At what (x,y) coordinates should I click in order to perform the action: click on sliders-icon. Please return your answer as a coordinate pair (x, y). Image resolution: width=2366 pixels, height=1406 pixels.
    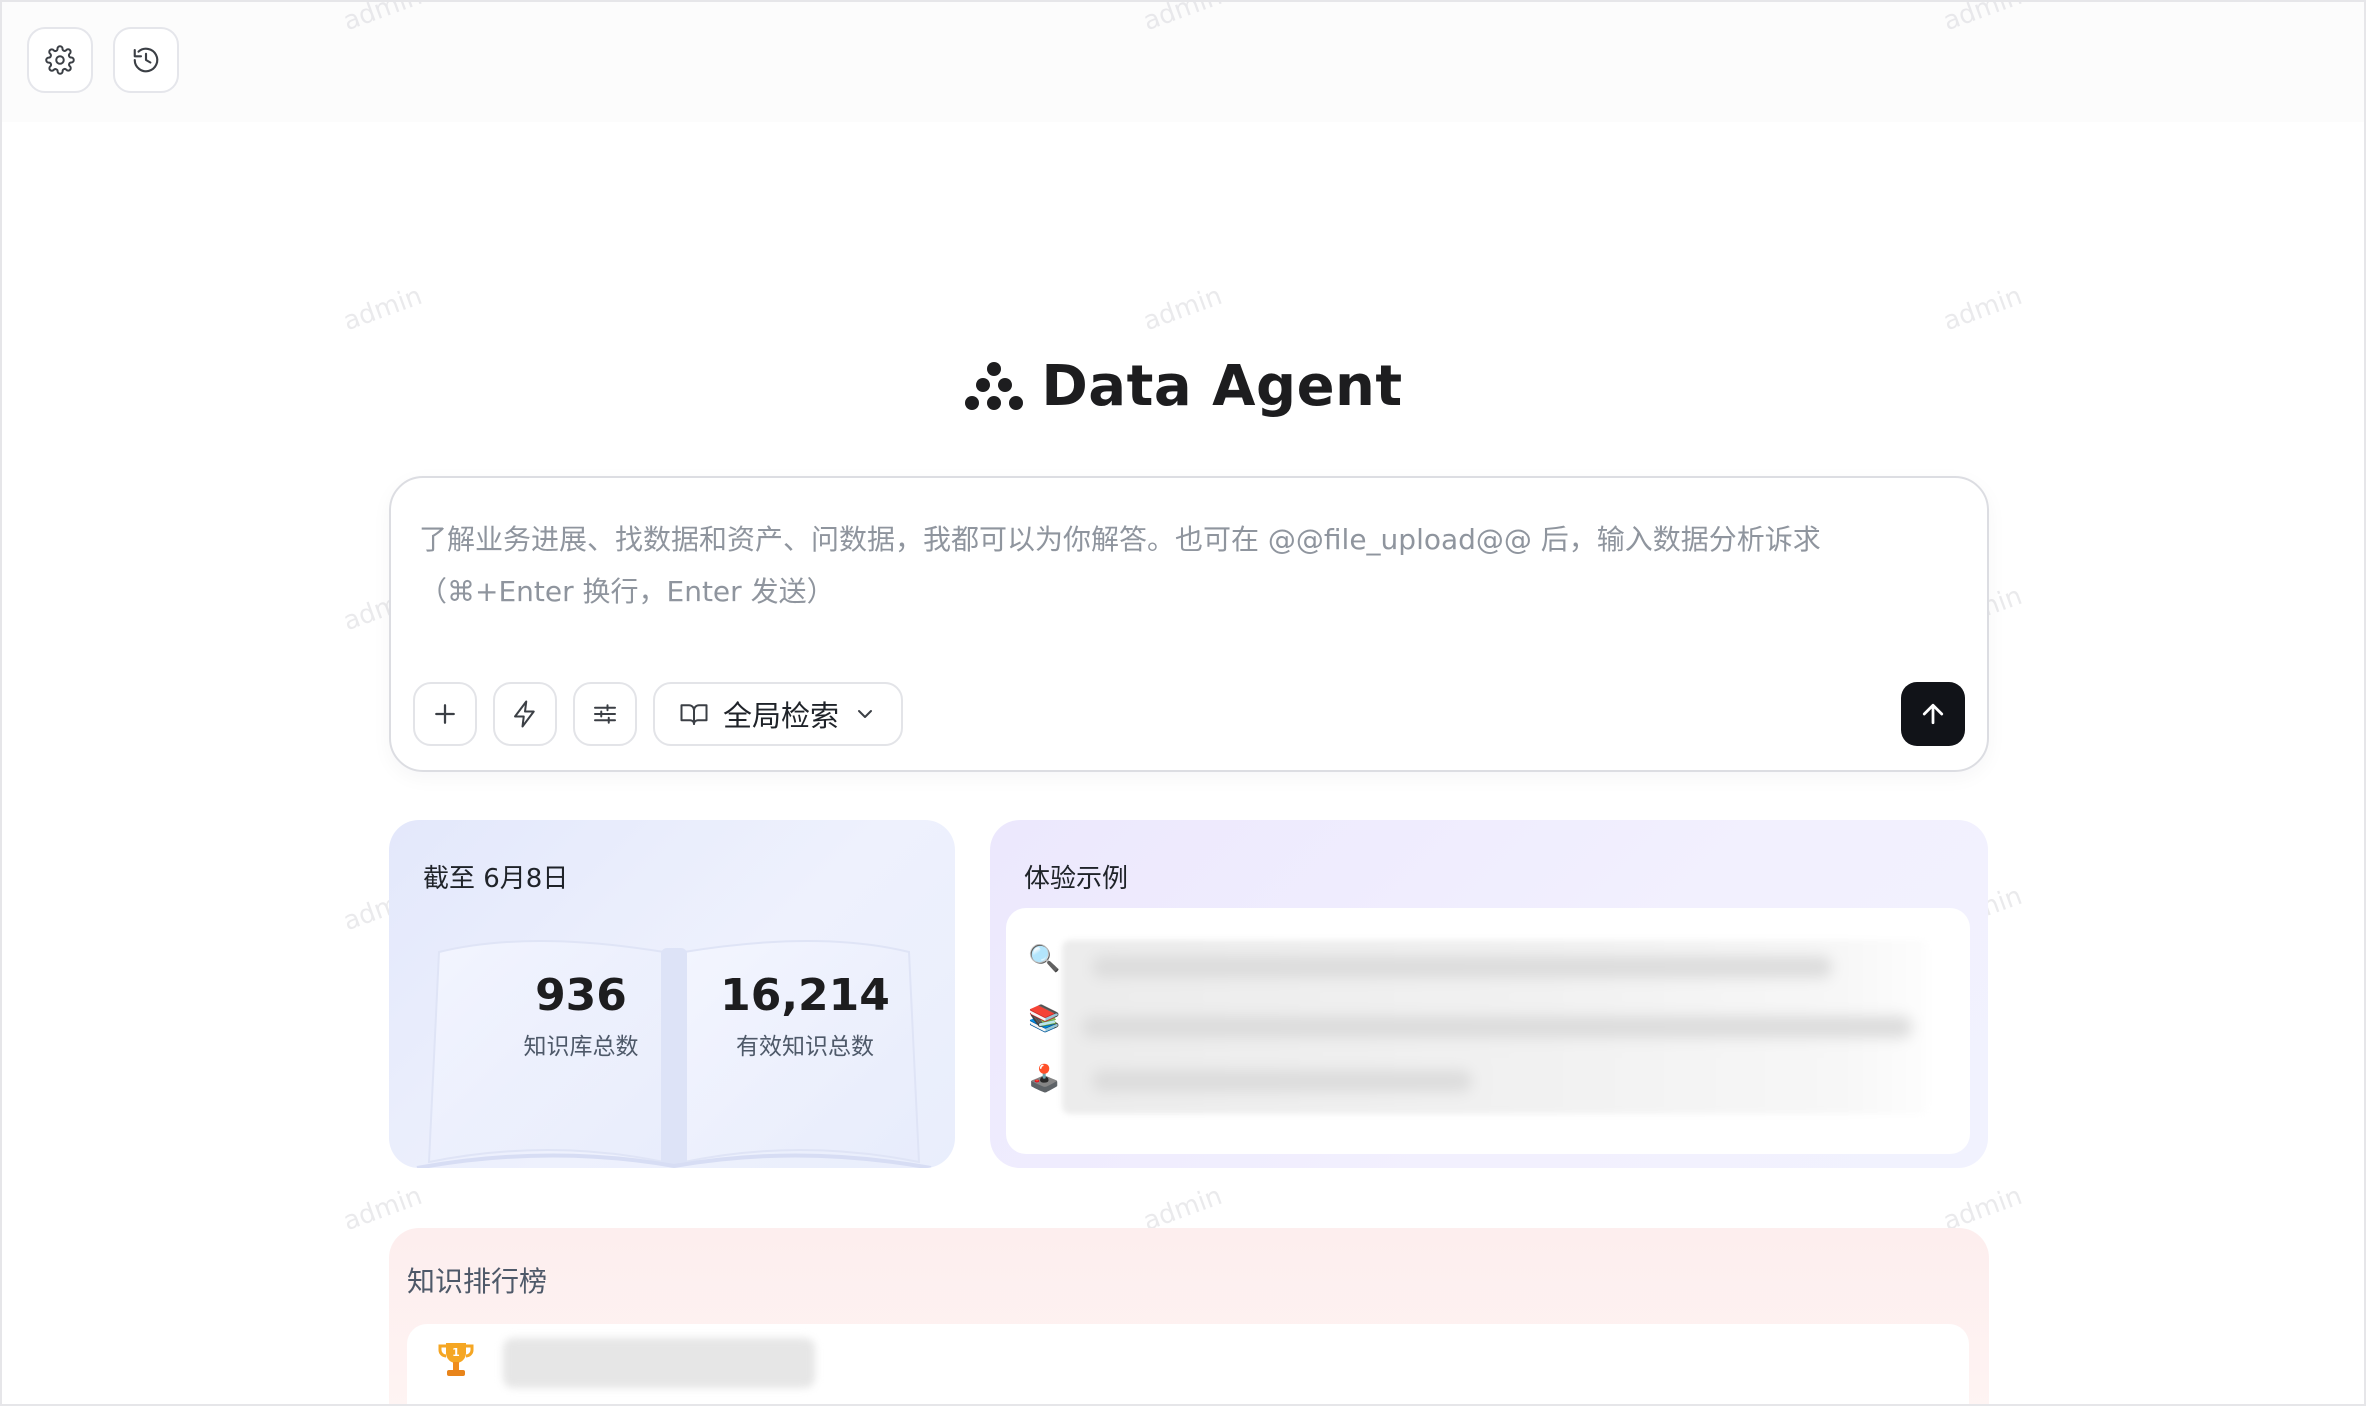
    Looking at the image, I should click on (605, 714).